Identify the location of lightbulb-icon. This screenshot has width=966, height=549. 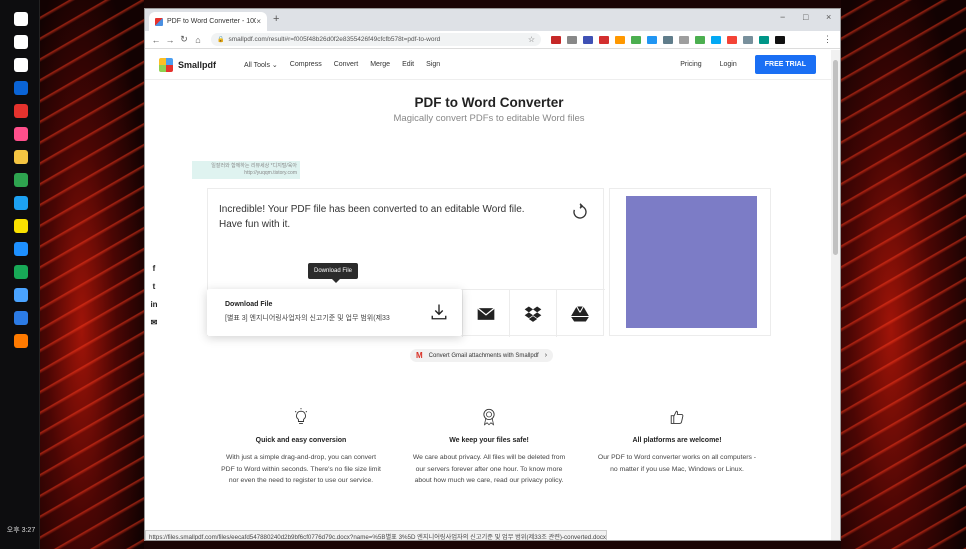
(301, 416).